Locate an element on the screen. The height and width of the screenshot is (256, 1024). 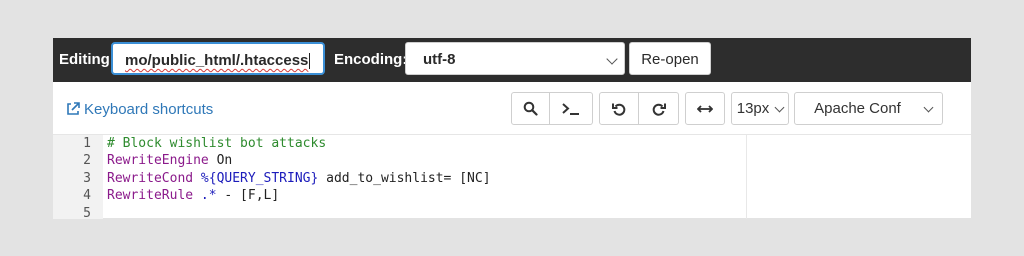
code-line: # Block wishlist bot attacks is located at coordinates (427, 143).